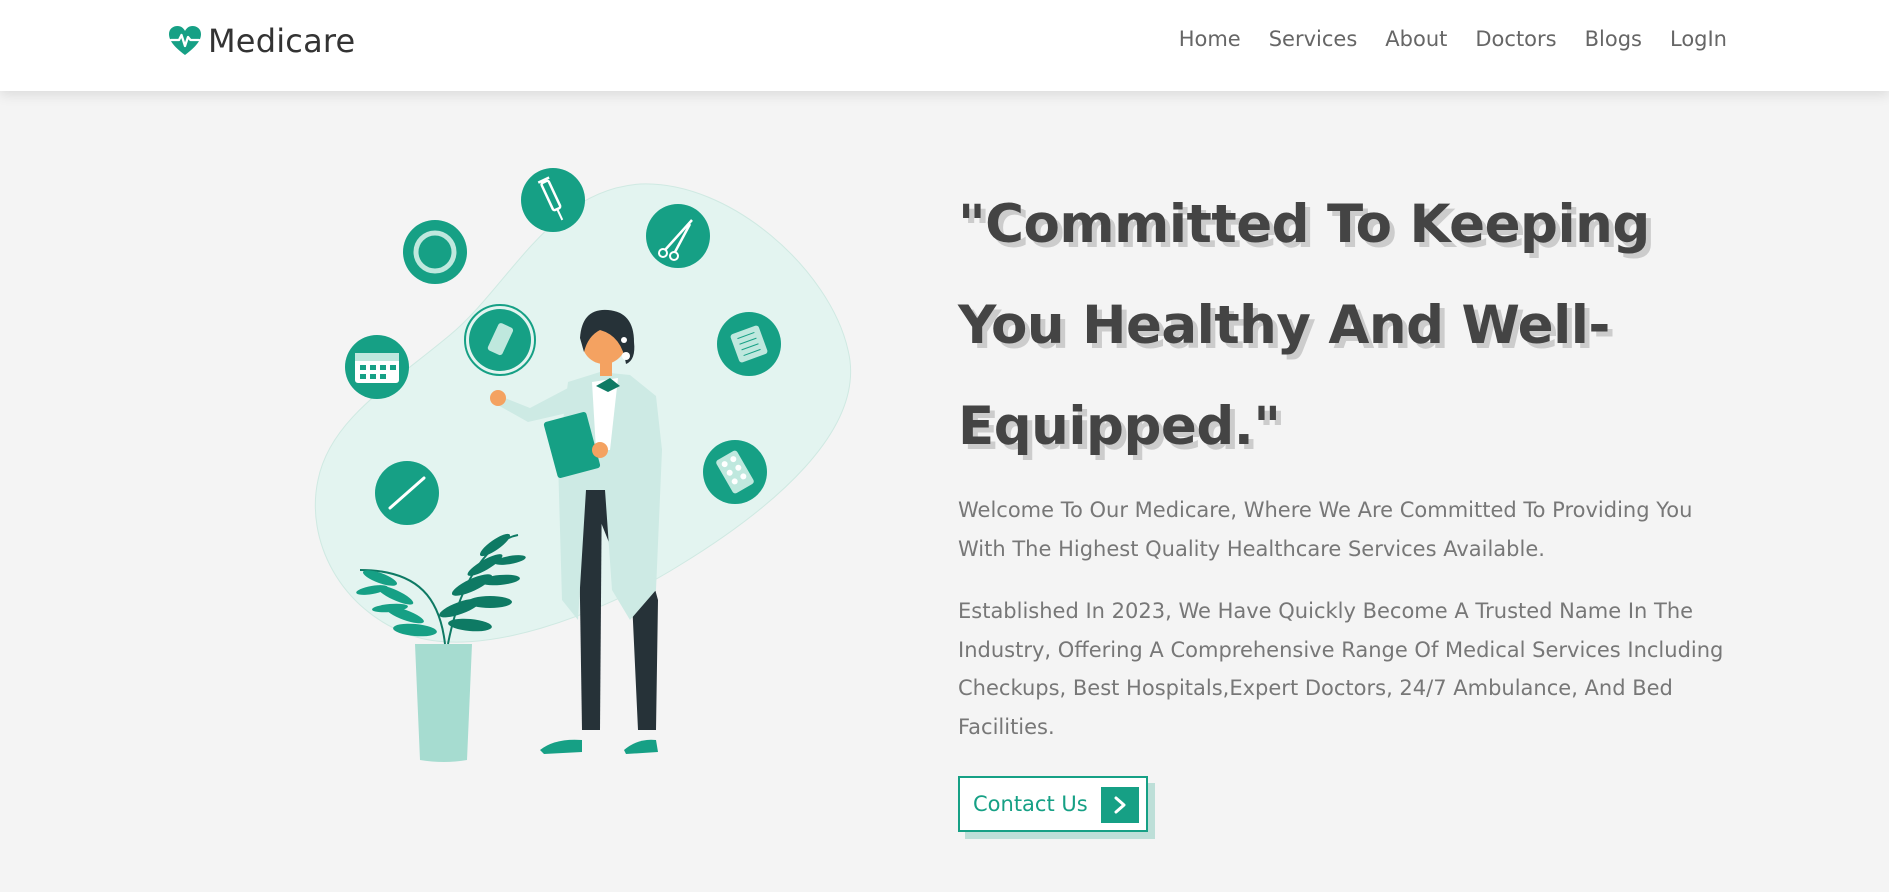 The image size is (1889, 892). What do you see at coordinates (407, 493) in the screenshot?
I see `thermometer-icon` at bounding box center [407, 493].